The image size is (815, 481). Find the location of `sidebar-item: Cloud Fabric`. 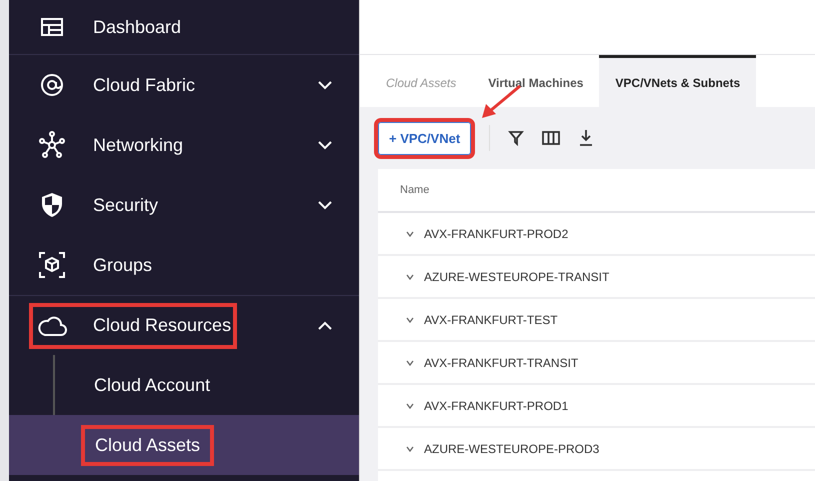

sidebar-item: Cloud Fabric is located at coordinates (163, 85).